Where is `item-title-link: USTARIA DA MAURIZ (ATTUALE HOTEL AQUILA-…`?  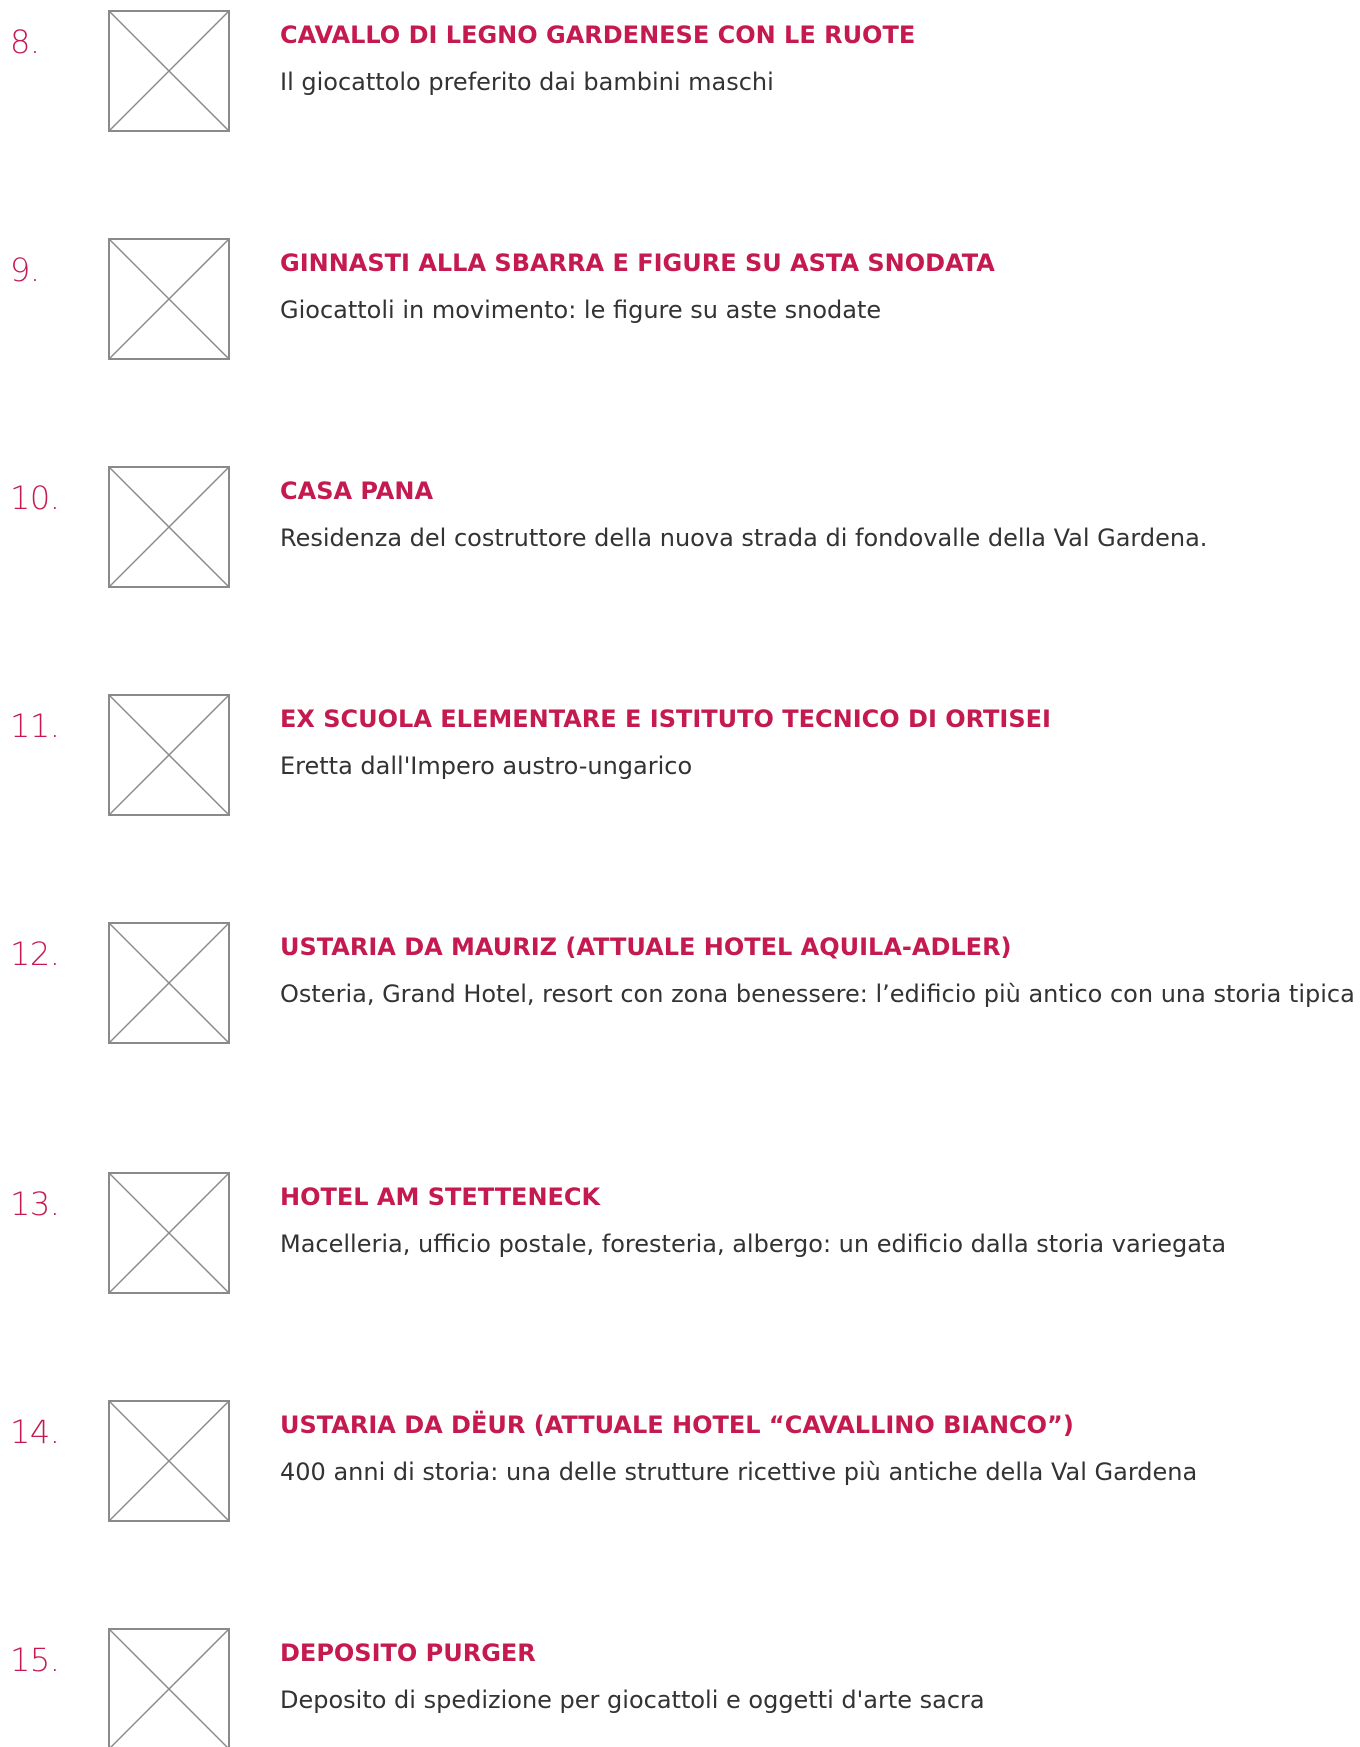 item-title-link: USTARIA DA MAURIZ (ATTUALE HOTEL AQUILA-… is located at coordinates (646, 947).